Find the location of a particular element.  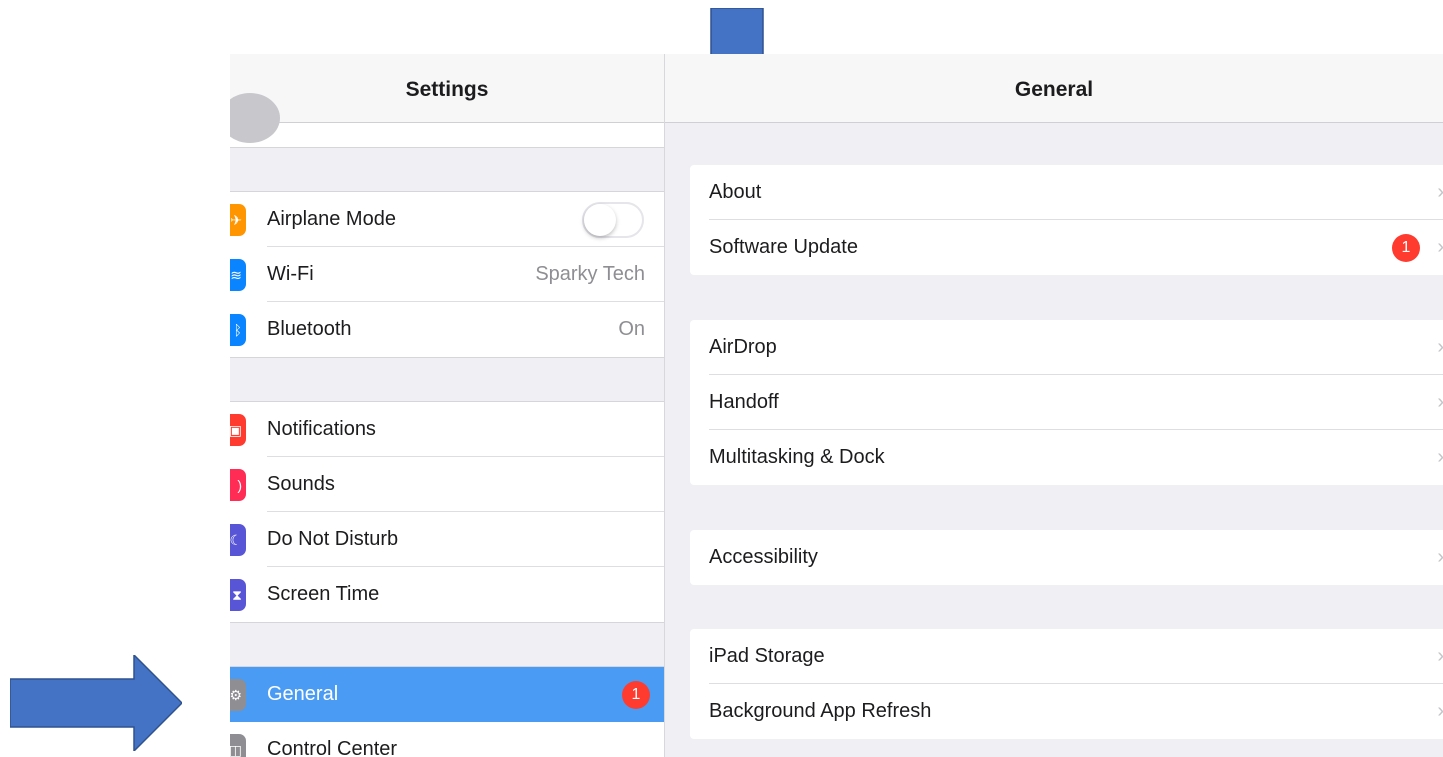

accessibility-row: Accessibility › is located at coordinates (1066, 557).